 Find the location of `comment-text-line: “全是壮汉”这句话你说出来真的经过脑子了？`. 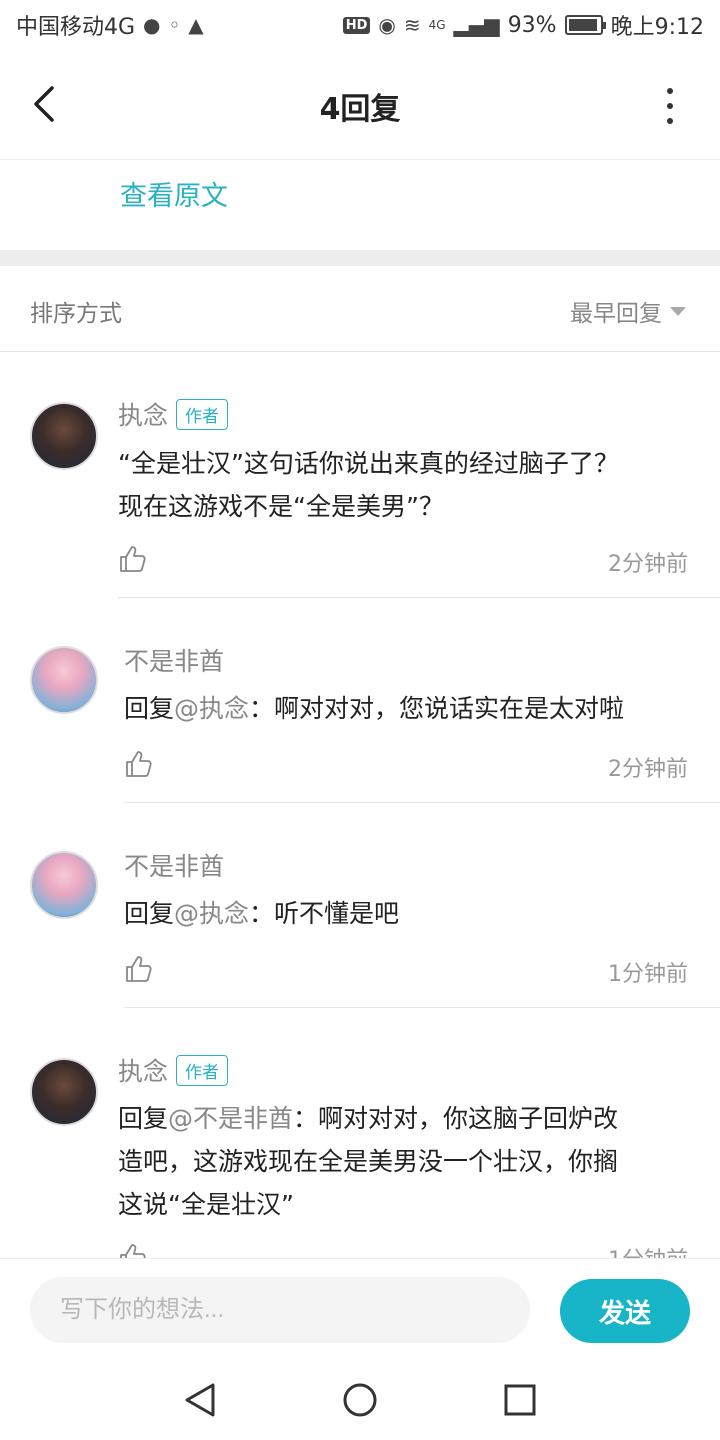

comment-text-line: “全是壮汉”这句话你说出来真的经过脑子了？ is located at coordinates (368, 463).